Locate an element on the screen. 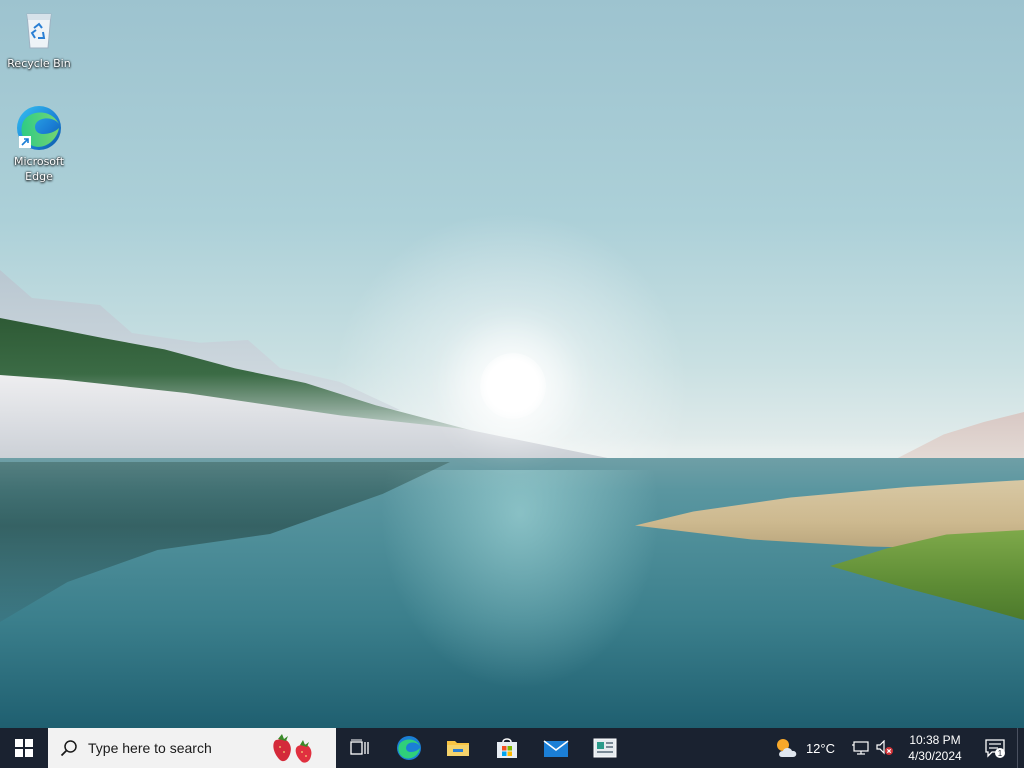  network-button is located at coordinates (861, 748).